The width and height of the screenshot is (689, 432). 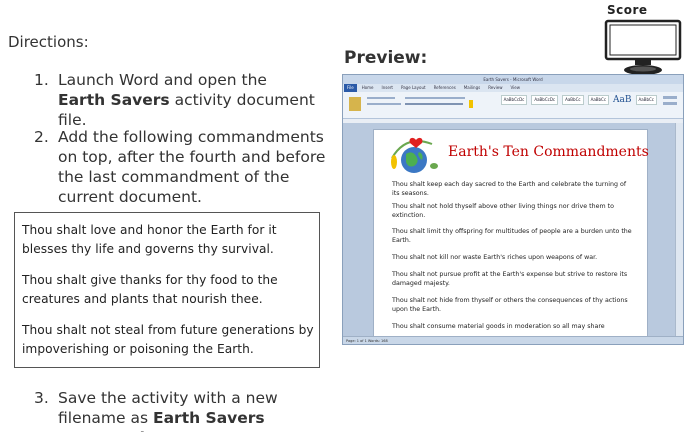 What do you see at coordinates (386, 58) in the screenshot?
I see `preview-title: Preview:` at bounding box center [386, 58].